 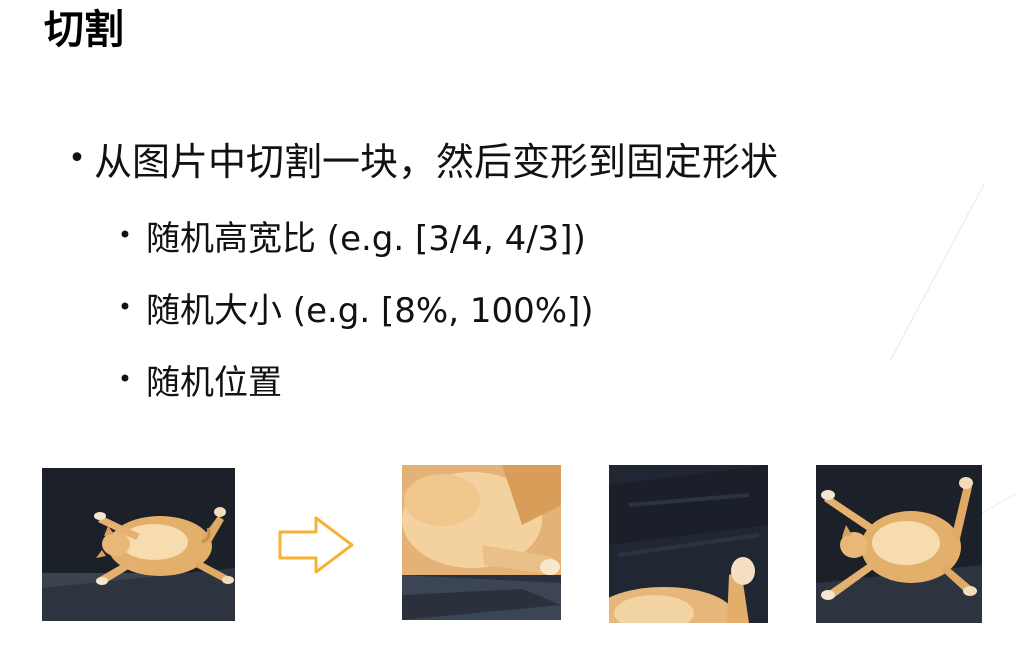 I want to click on arrow-right-icon, so click(x=316, y=545).